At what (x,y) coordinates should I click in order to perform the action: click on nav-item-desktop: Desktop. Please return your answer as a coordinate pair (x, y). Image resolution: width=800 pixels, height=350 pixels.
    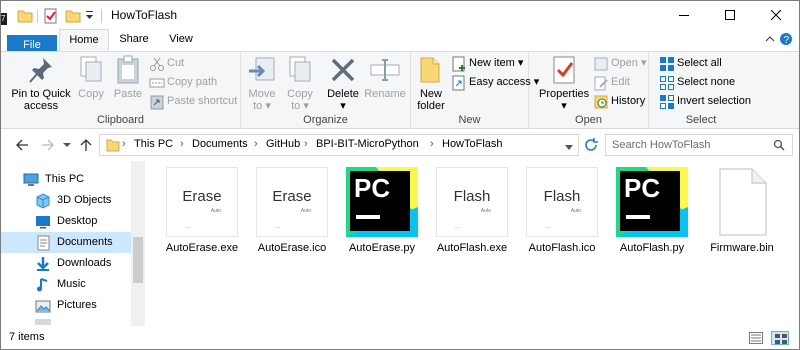
    Looking at the image, I should click on (66, 221).